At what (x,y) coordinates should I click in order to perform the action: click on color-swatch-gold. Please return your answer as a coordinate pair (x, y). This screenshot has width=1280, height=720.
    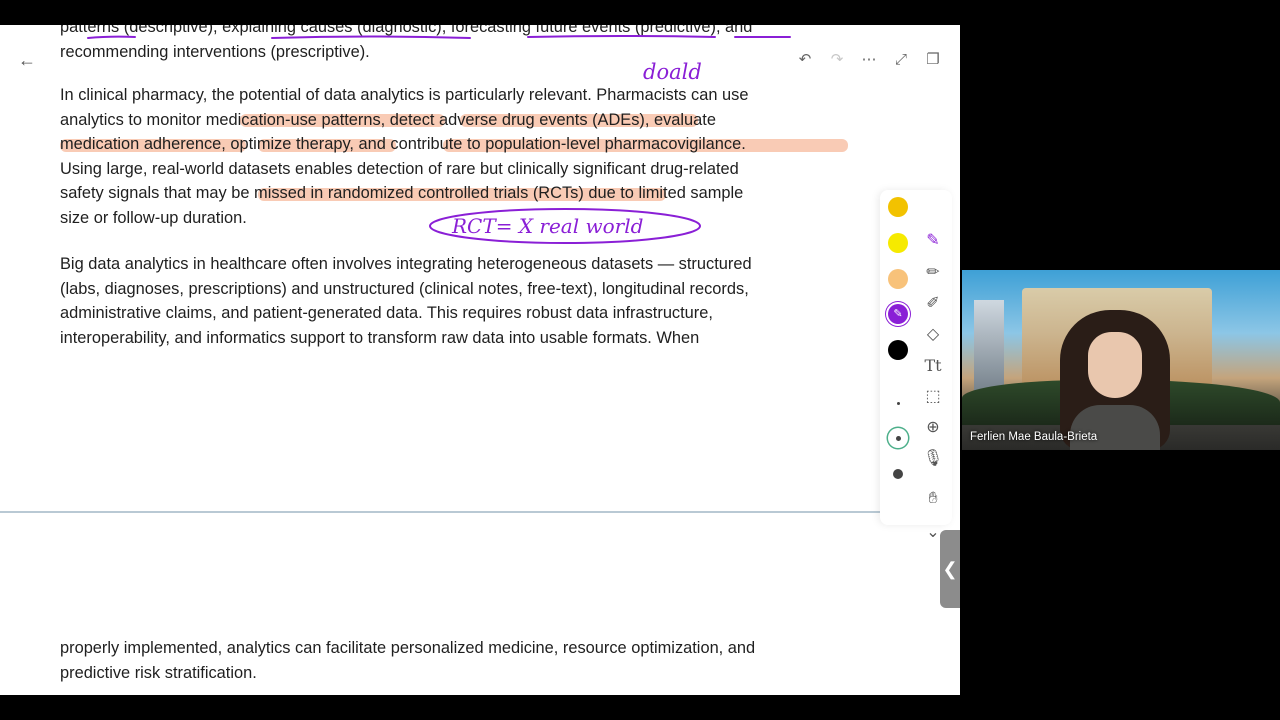
    Looking at the image, I should click on (898, 207).